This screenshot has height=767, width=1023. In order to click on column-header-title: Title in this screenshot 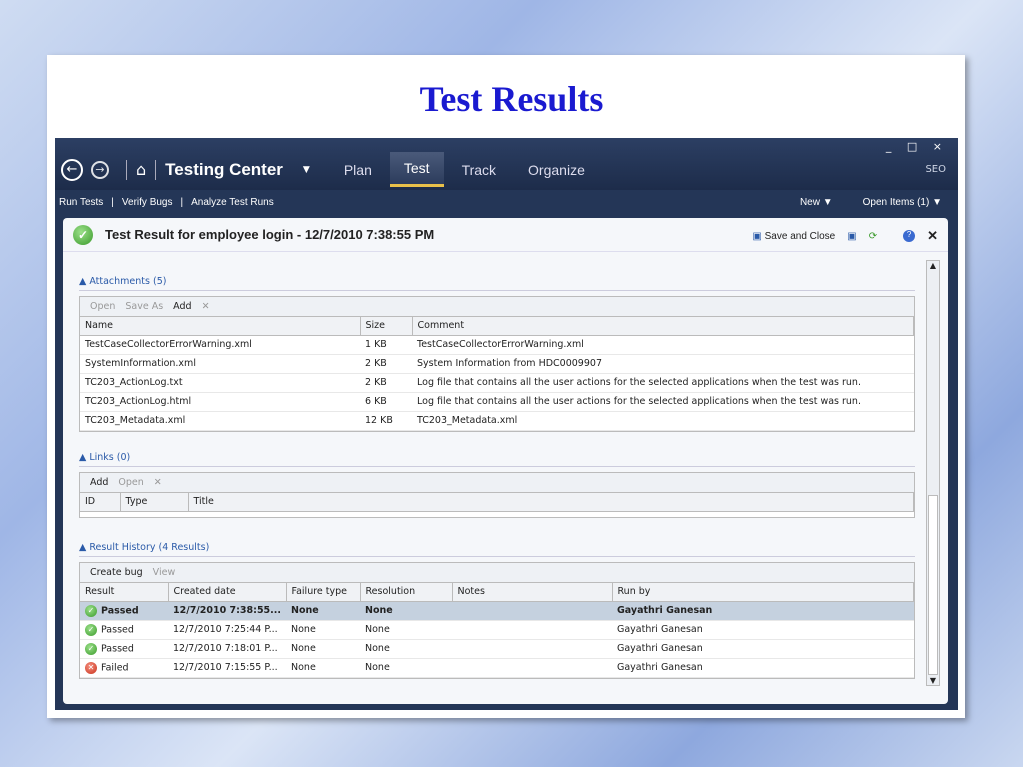, I will do `click(551, 502)`.